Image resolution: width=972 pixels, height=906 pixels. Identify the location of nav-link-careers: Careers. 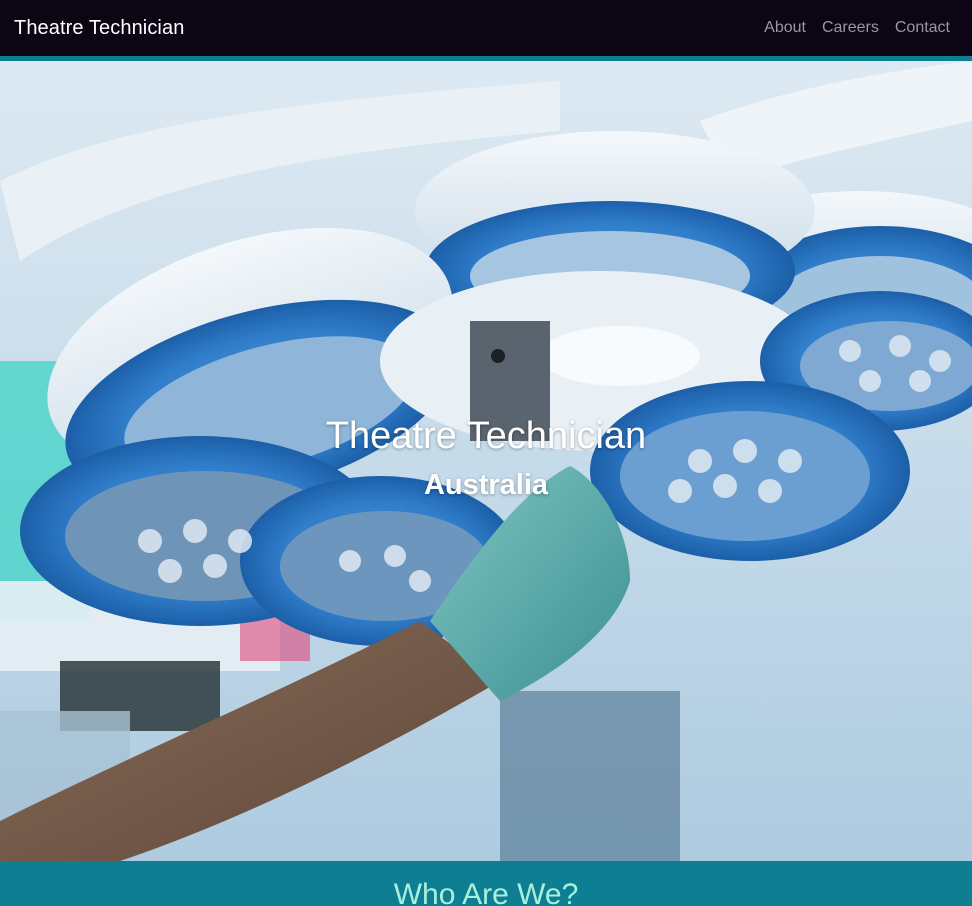
(850, 28).